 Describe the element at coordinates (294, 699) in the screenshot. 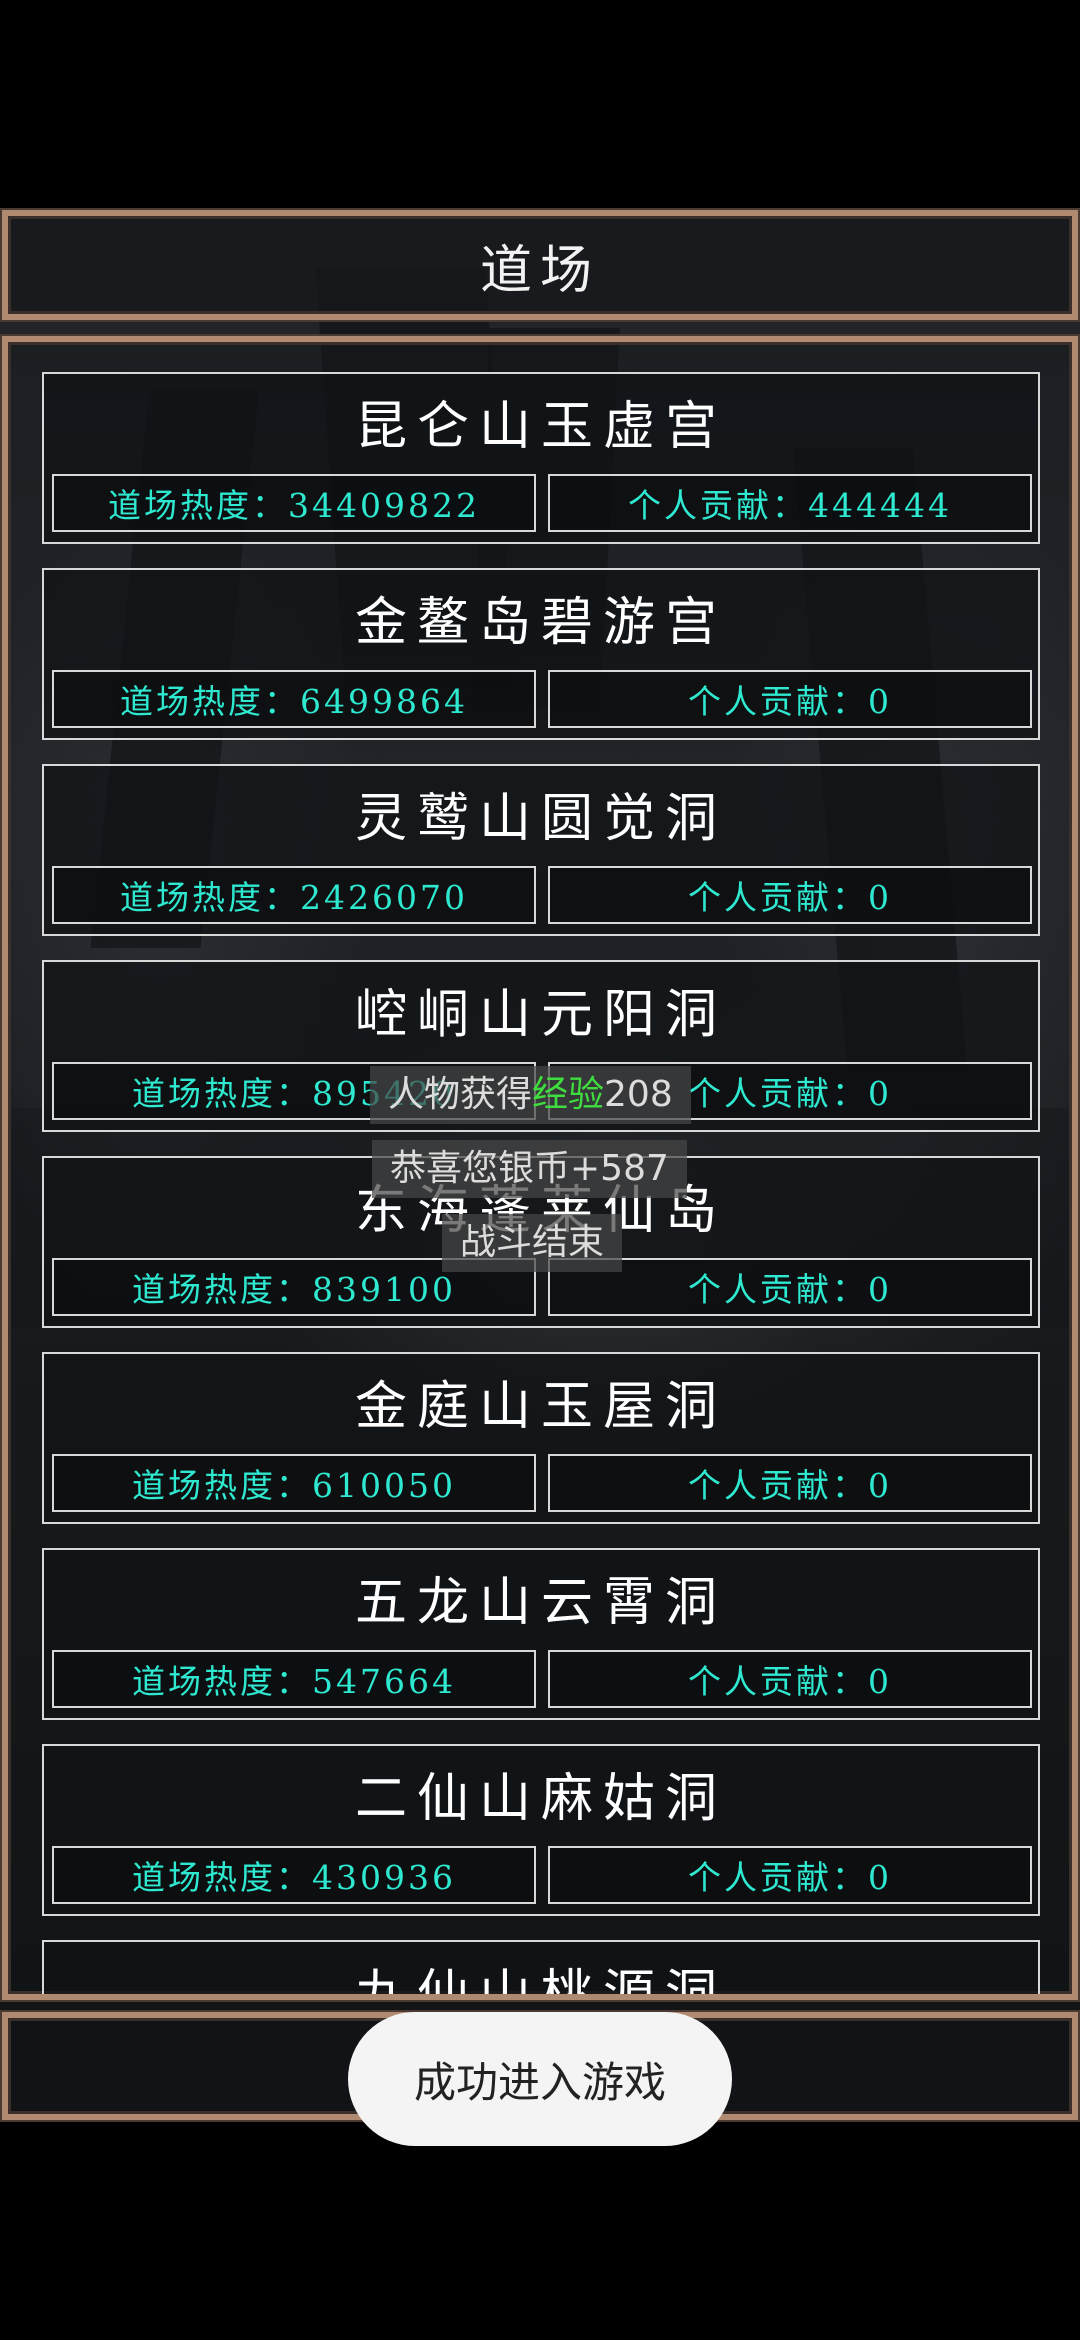

I see `dojo-heat: 道场热度：6499864` at that location.